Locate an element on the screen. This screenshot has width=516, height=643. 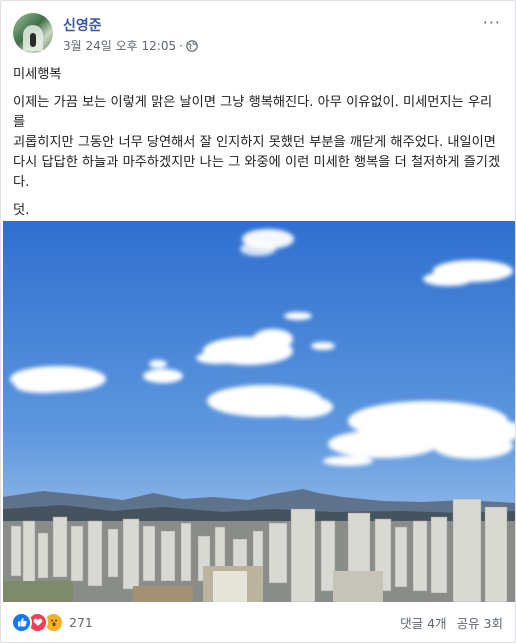
reactions-summary: 271 is located at coordinates (52, 622).